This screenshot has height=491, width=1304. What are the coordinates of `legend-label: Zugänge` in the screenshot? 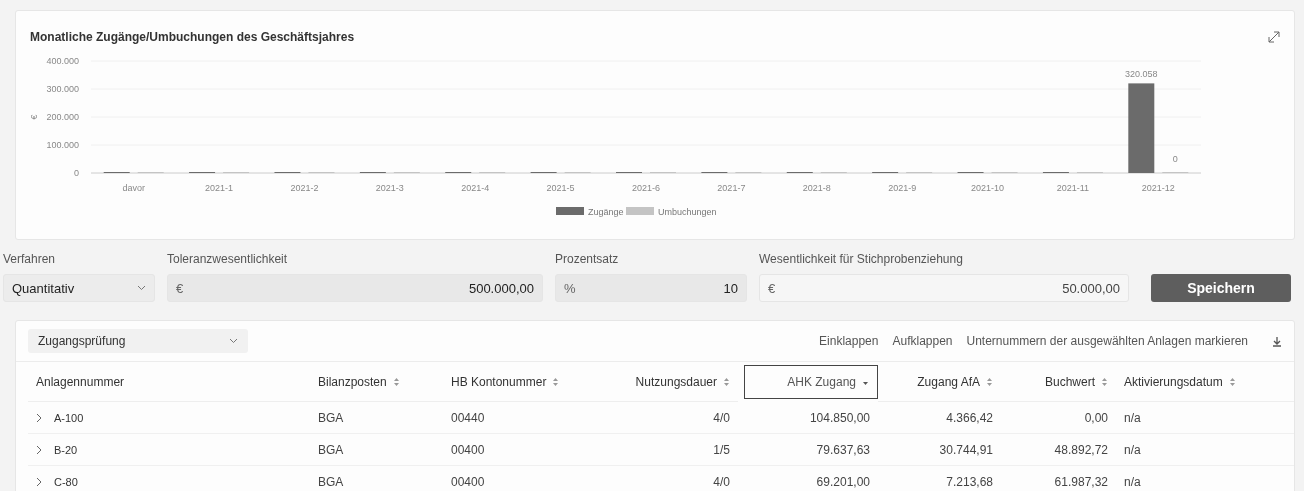 It's located at (606, 212).